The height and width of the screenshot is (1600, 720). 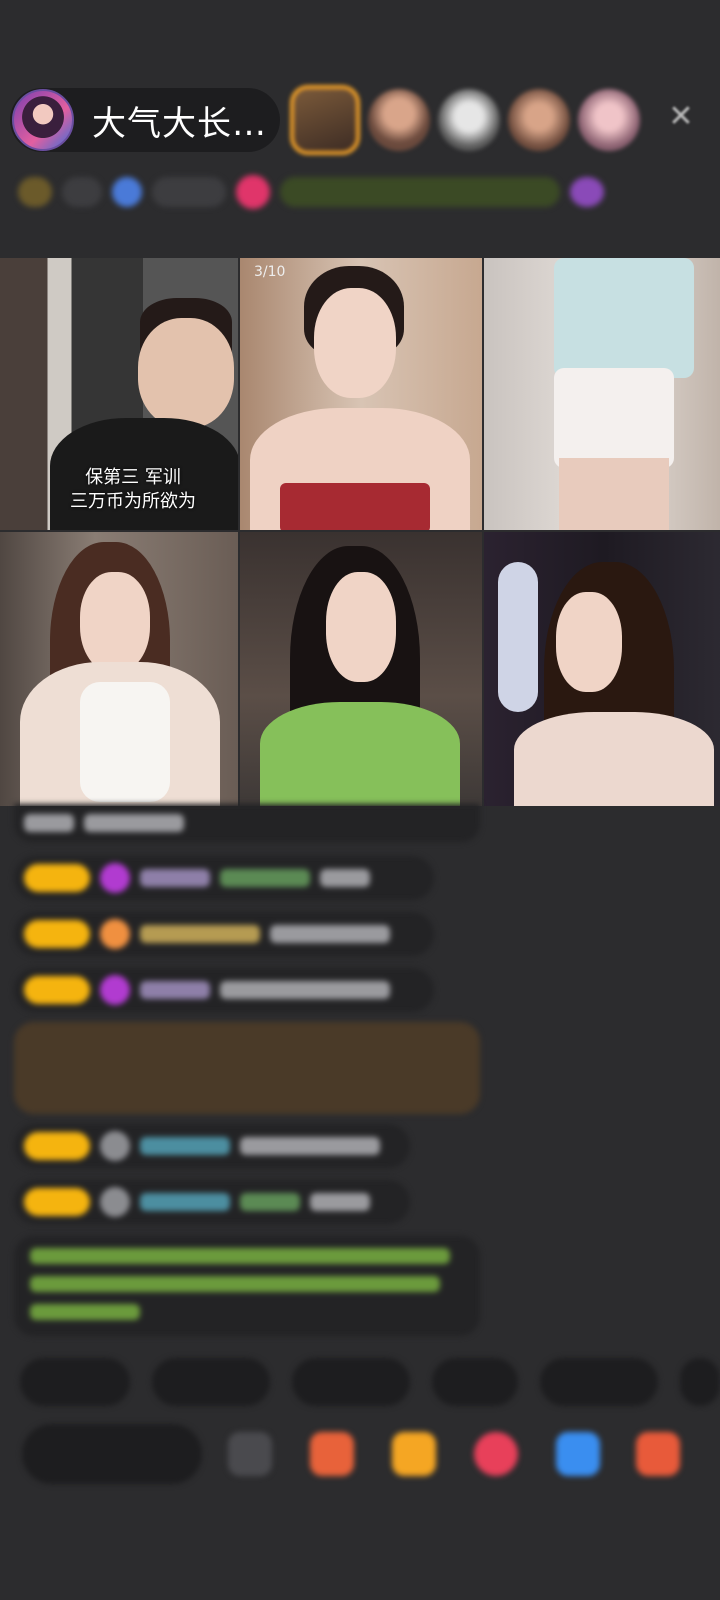 What do you see at coordinates (247, 1068) in the screenshot?
I see `system-notice` at bounding box center [247, 1068].